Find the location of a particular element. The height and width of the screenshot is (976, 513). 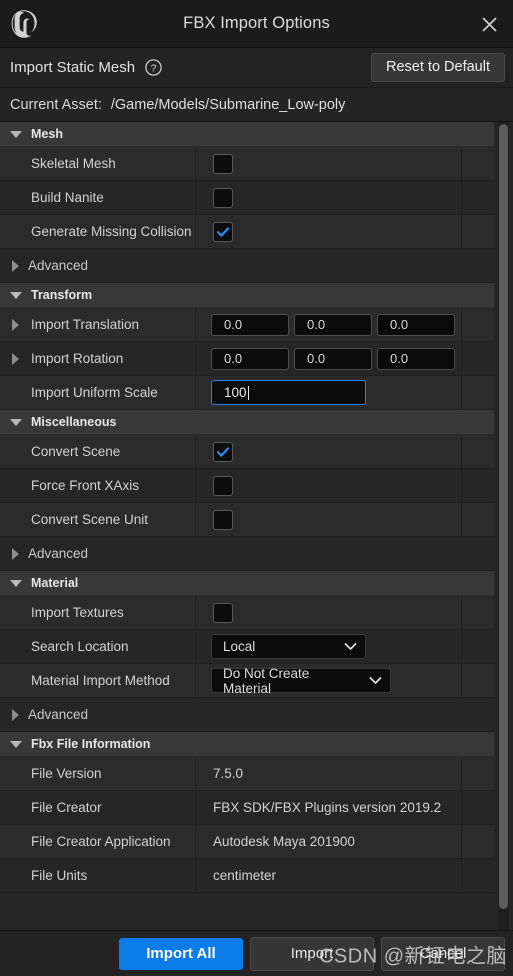

vertical-scrollbar is located at coordinates (503, 526).